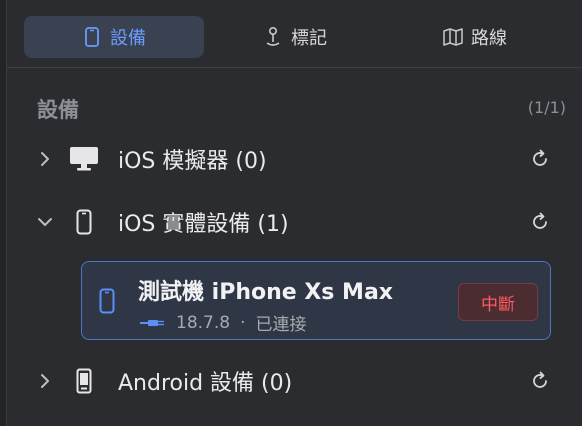 This screenshot has height=426, width=582. What do you see at coordinates (294, 159) in the screenshot?
I see `group-ios-simulator: iOS 模擬器 (0)` at bounding box center [294, 159].